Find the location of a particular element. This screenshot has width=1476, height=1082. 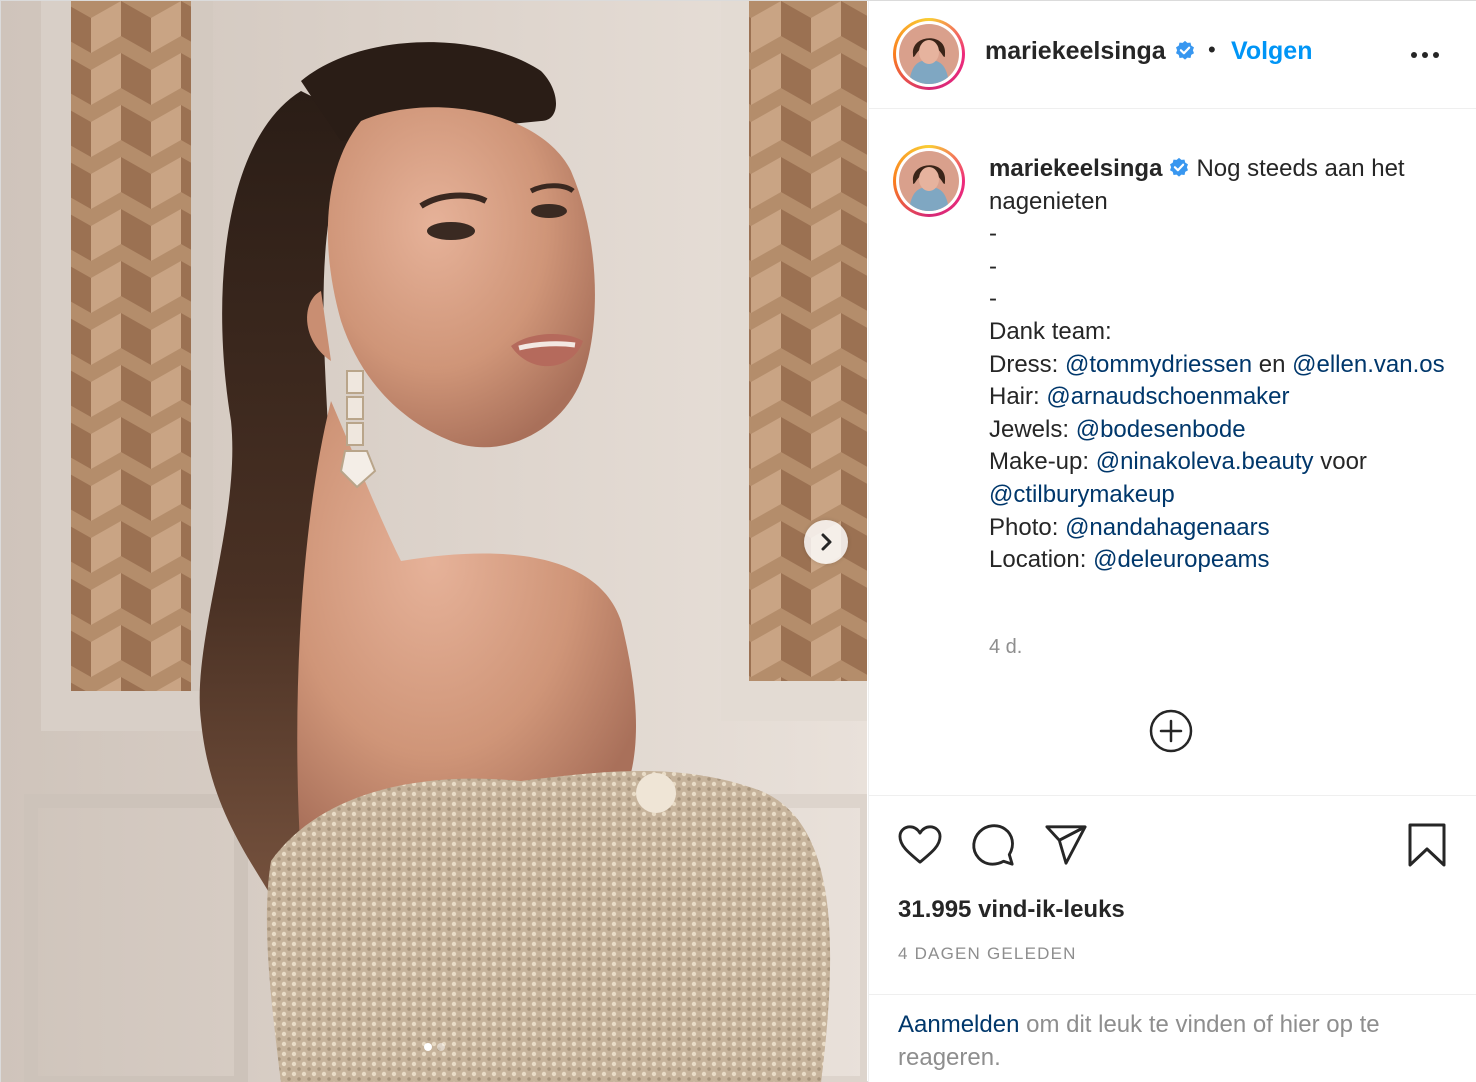

paper-plane-icon is located at coordinates (1066, 845).